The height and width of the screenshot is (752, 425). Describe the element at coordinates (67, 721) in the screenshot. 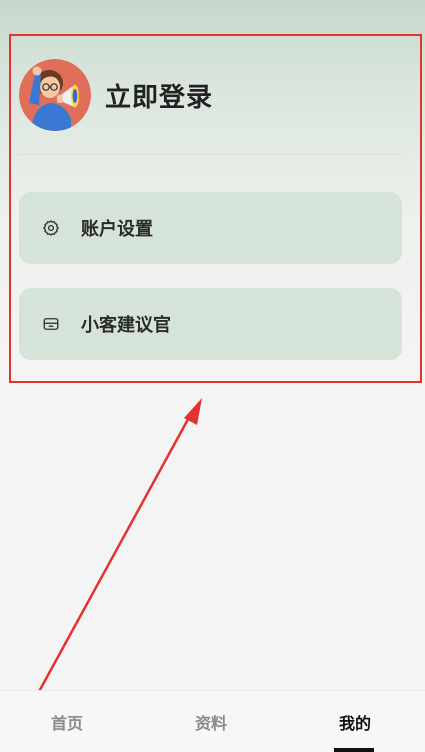

I see `tab-home: 首页` at that location.